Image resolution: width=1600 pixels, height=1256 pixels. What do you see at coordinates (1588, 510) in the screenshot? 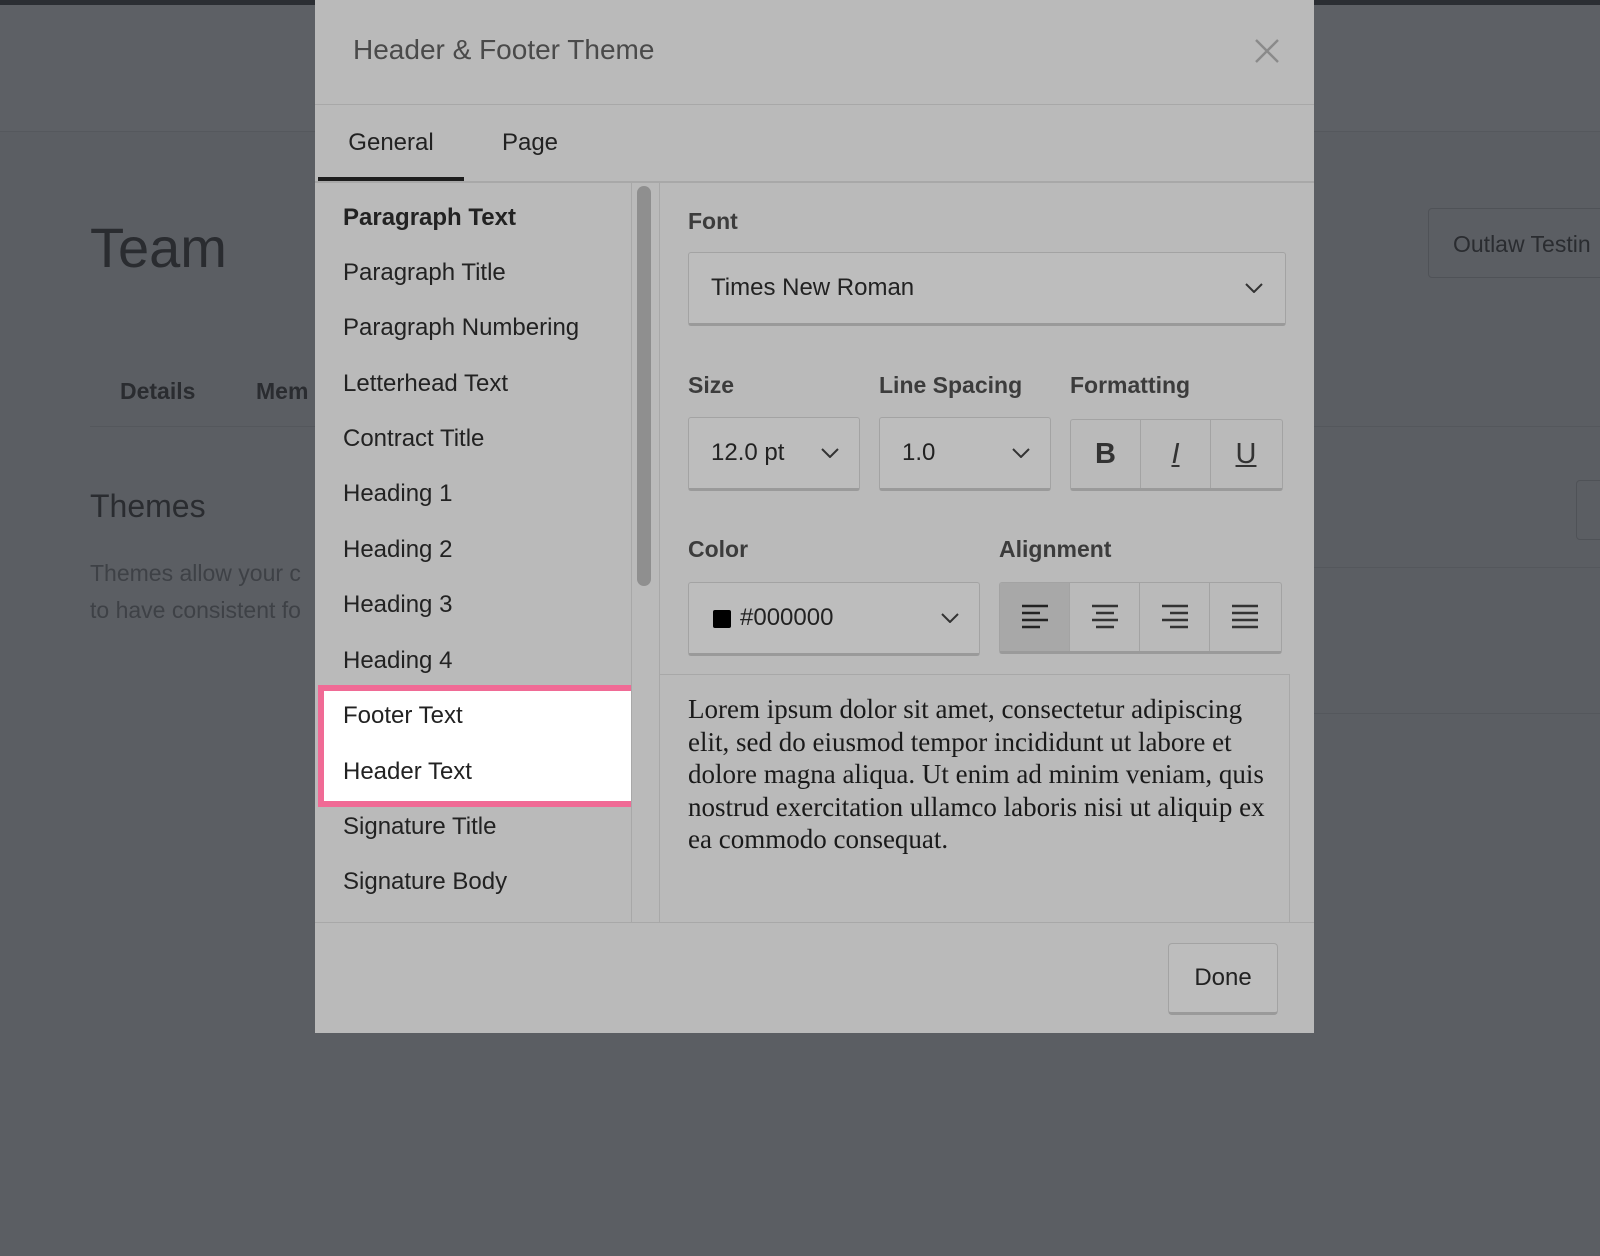
I see `background-action-button` at bounding box center [1588, 510].